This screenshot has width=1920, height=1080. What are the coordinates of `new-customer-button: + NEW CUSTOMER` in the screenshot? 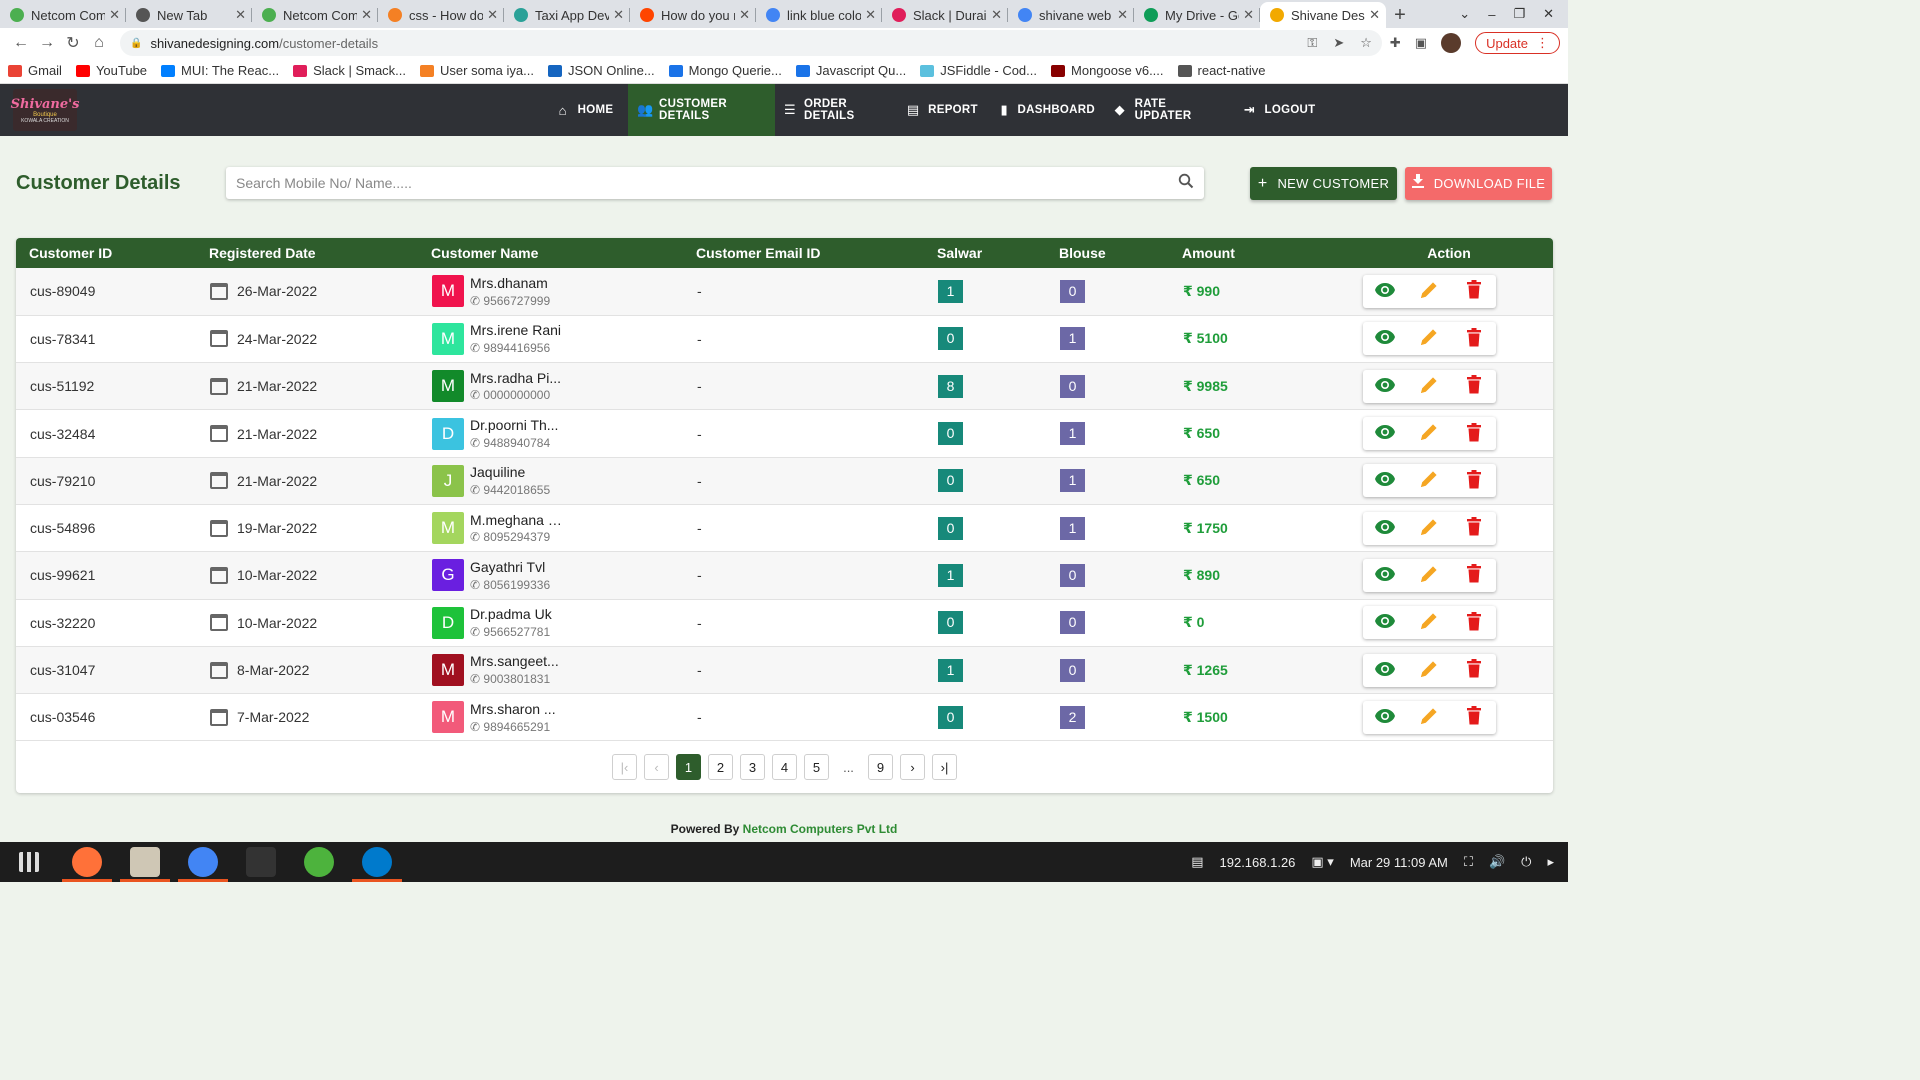 It's located at (1323, 183).